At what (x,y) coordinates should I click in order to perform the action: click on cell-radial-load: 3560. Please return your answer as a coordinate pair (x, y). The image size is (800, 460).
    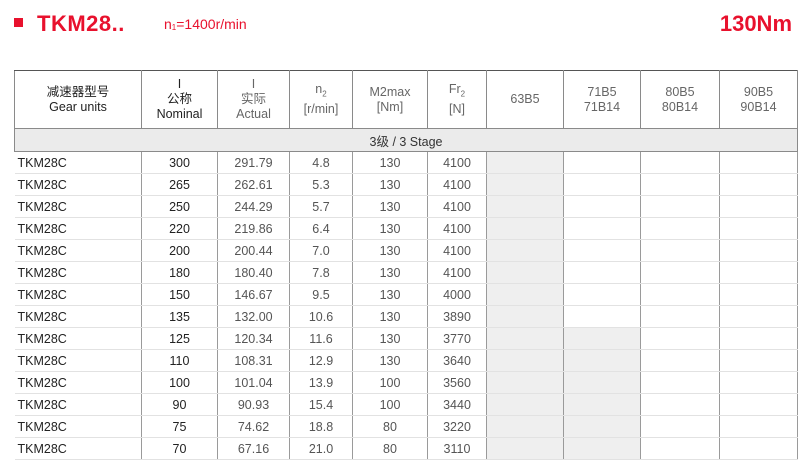
    Looking at the image, I should click on (457, 382).